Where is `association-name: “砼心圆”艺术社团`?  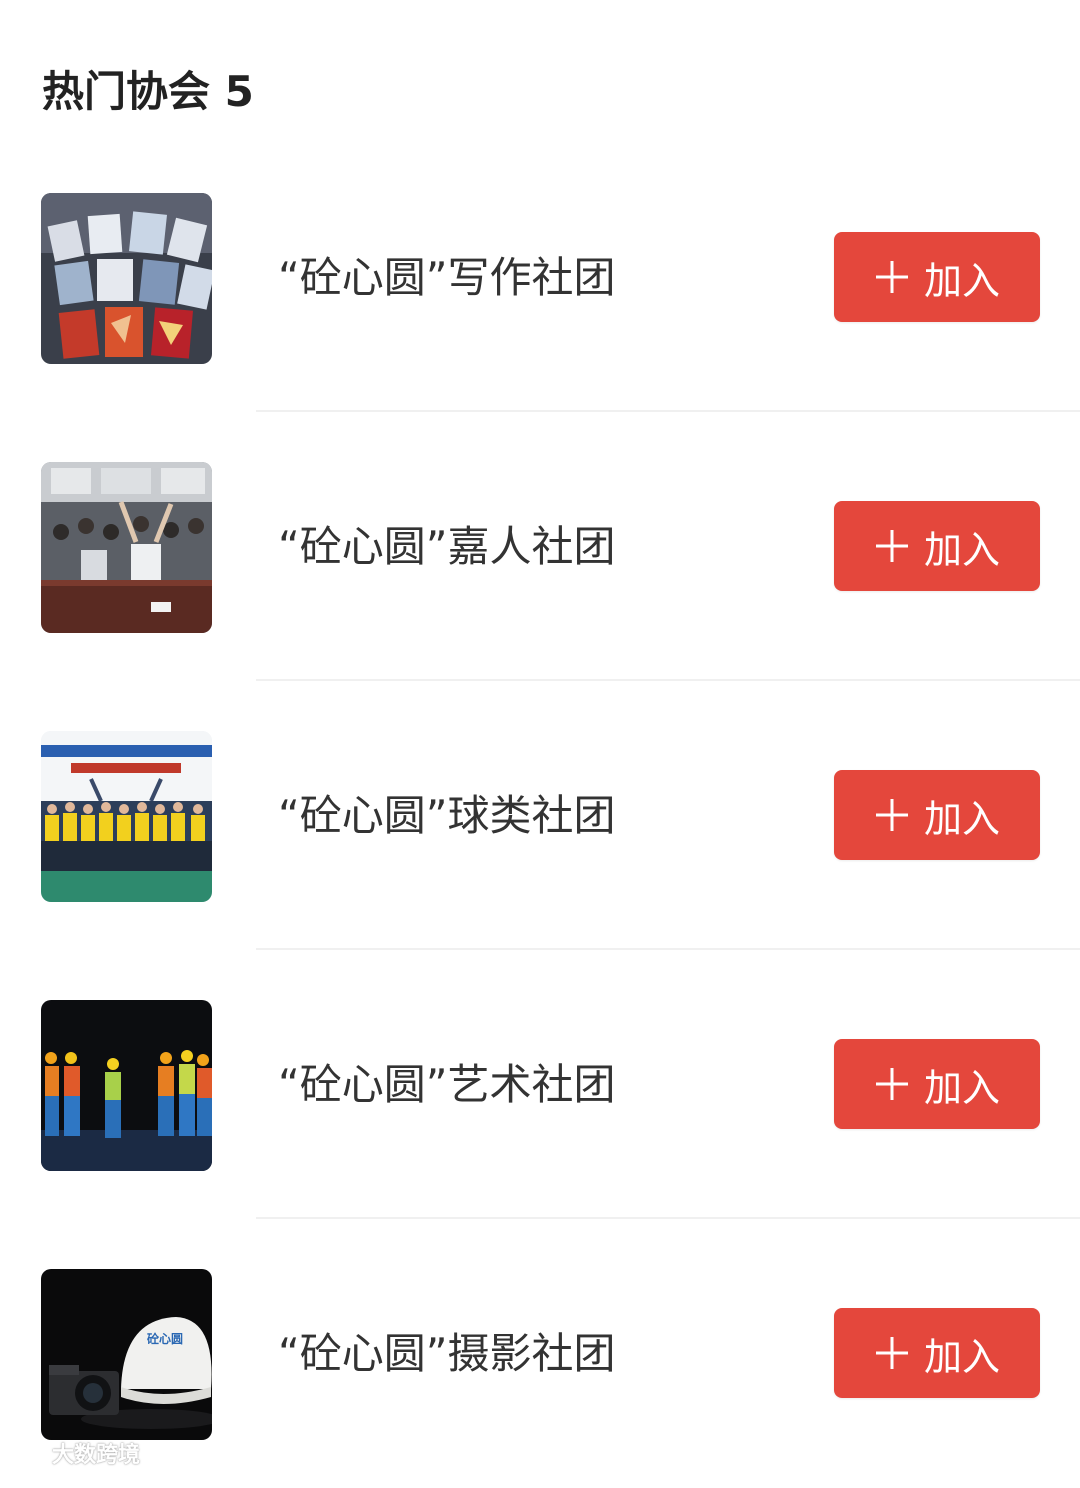 association-name: “砼心圆”艺术社团 is located at coordinates (447, 1085).